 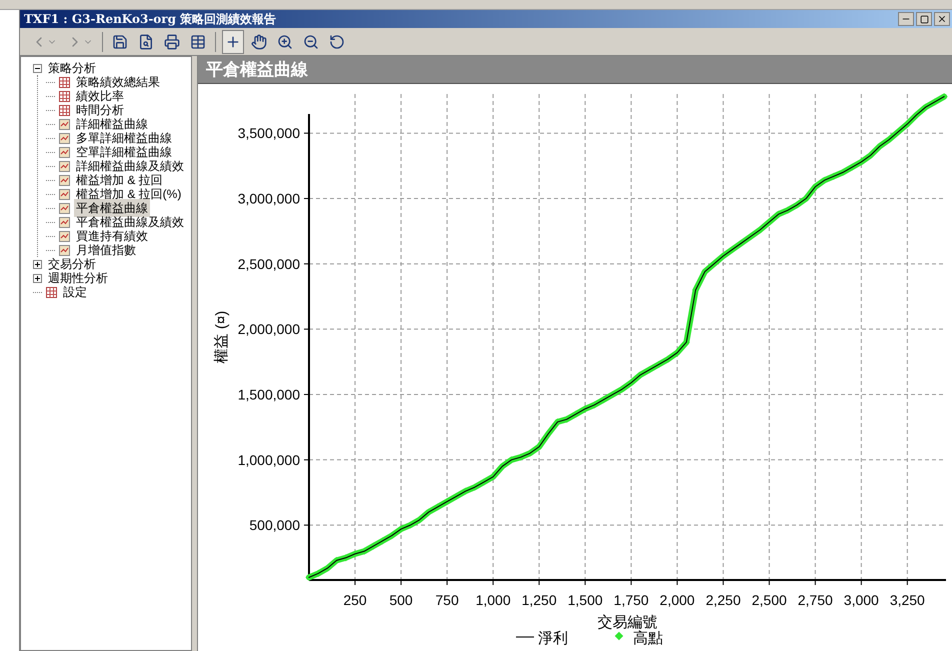 What do you see at coordinates (907, 600) in the screenshot?
I see `x-tick-label: 3,250` at bounding box center [907, 600].